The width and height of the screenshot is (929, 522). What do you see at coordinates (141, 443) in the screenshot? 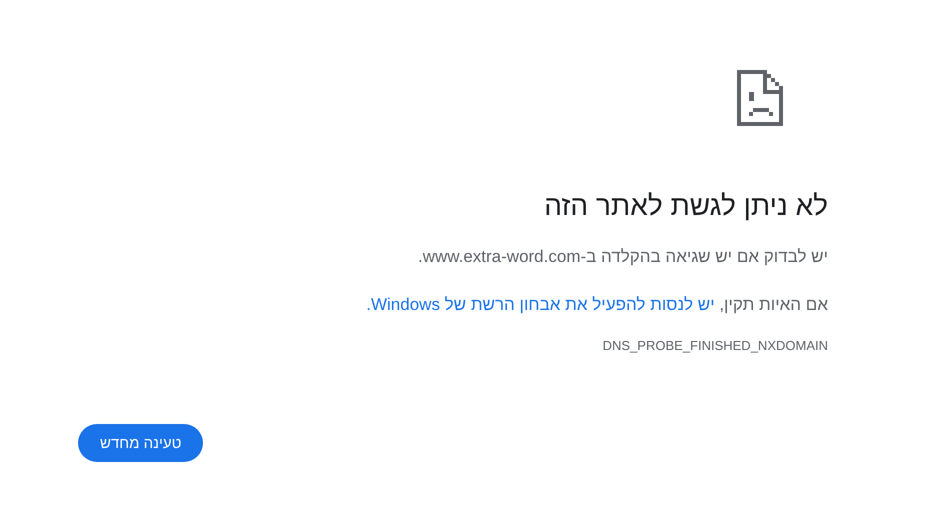
I see `reload-button: טעינה מחדש` at bounding box center [141, 443].